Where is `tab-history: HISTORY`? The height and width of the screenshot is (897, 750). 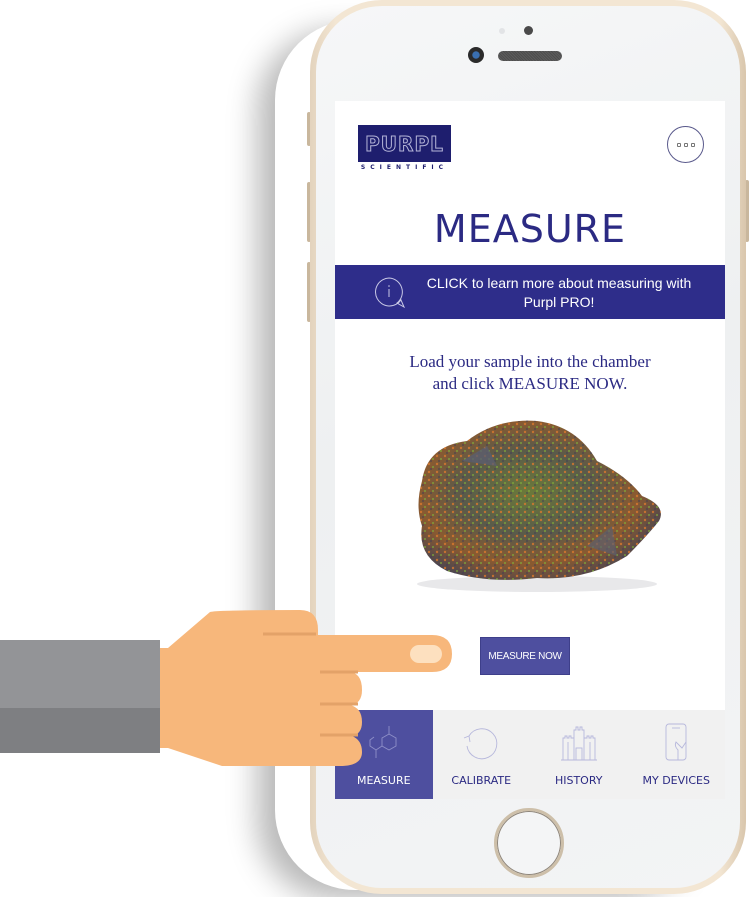 tab-history: HISTORY is located at coordinates (579, 754).